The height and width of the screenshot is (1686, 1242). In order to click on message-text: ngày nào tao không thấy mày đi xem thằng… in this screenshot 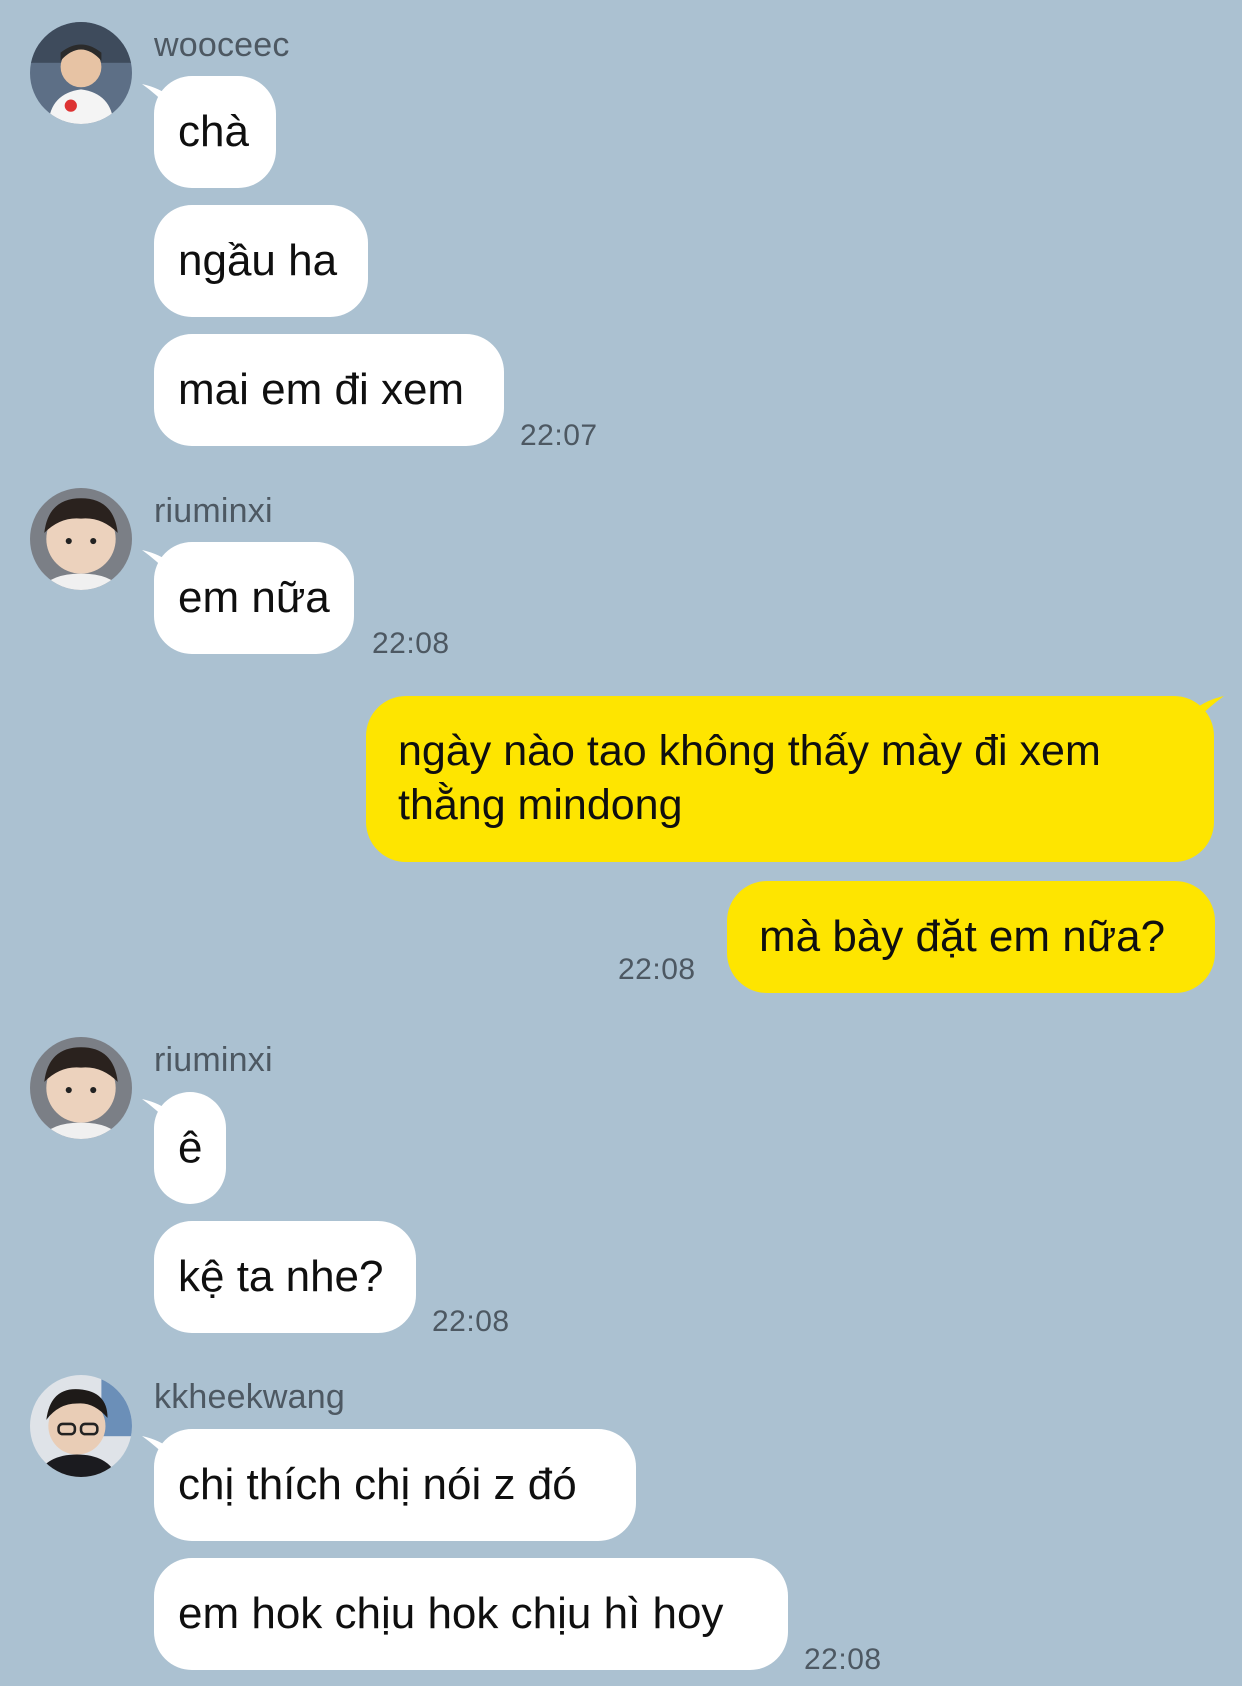, I will do `click(749, 778)`.